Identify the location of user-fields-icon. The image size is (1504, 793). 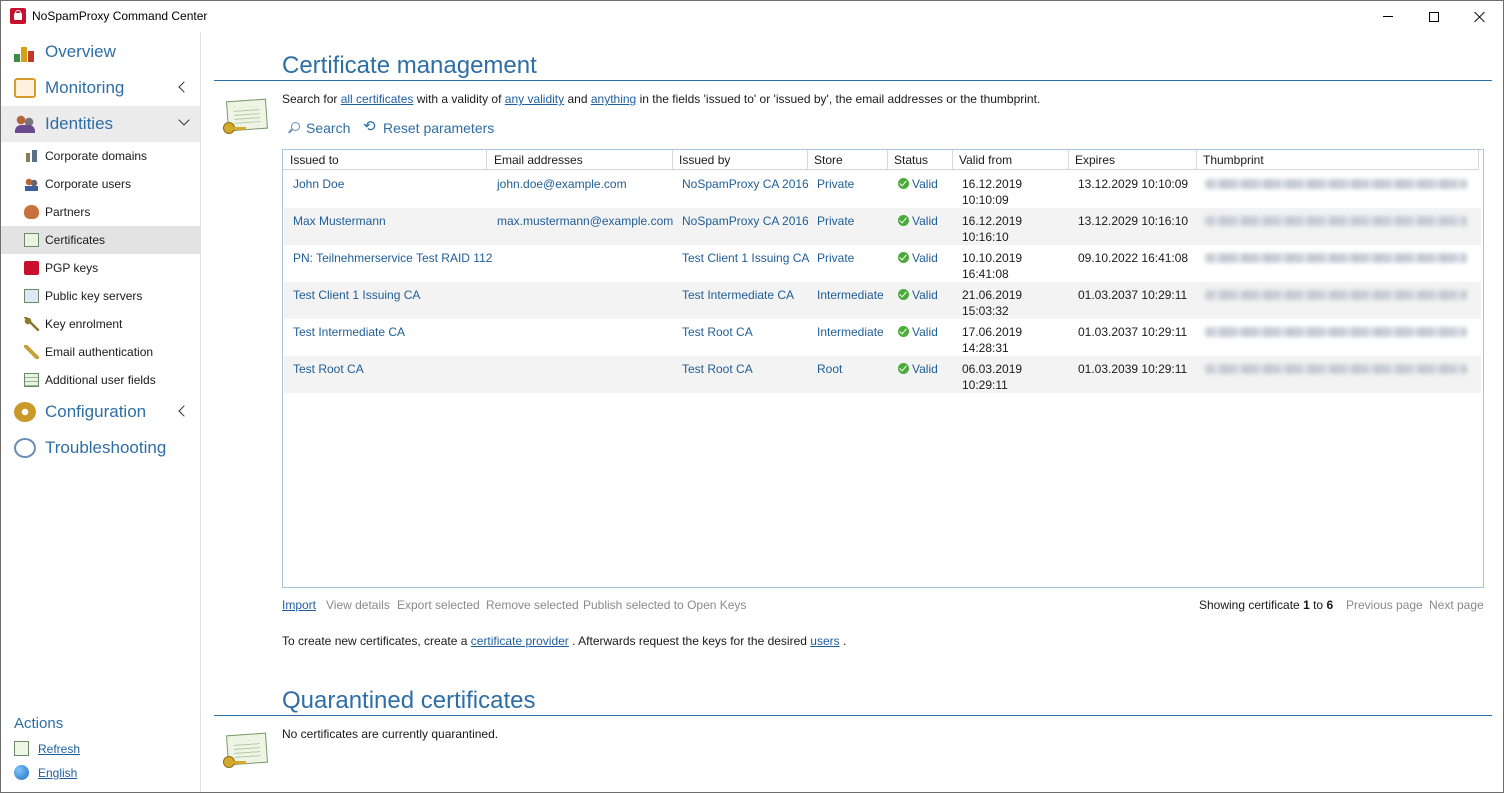
(31, 380).